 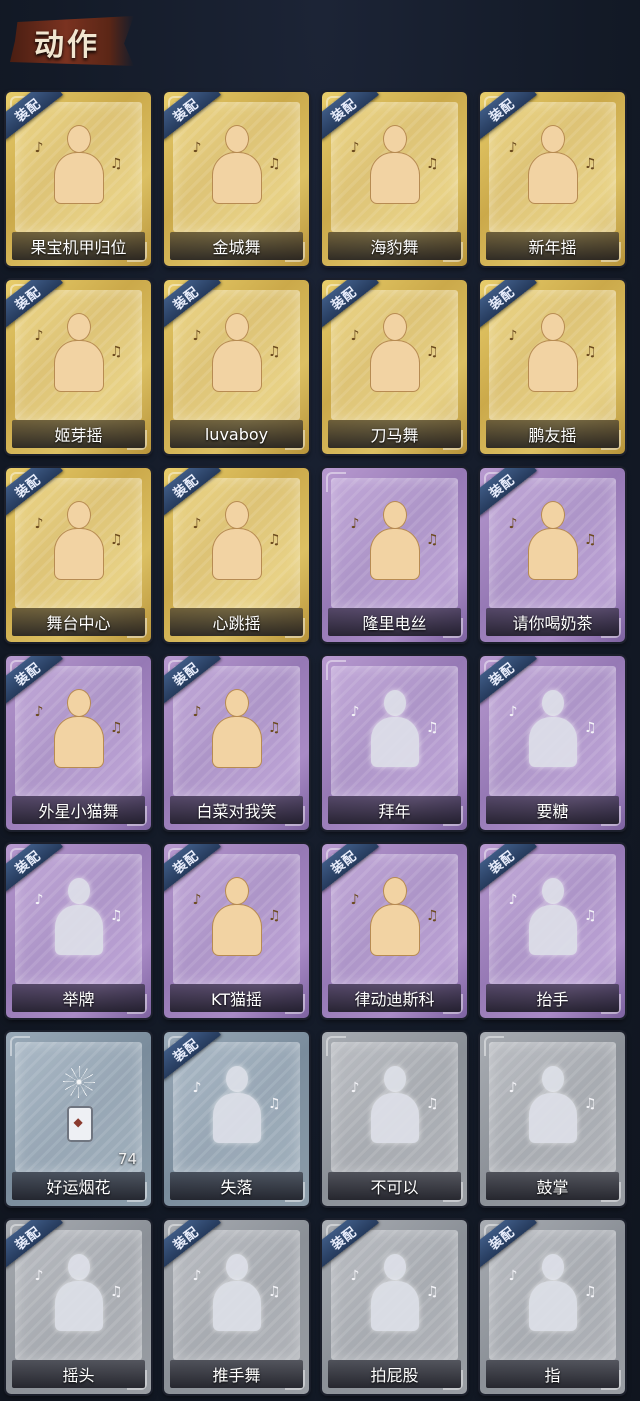 What do you see at coordinates (394, 247) in the screenshot?
I see `emote-name: 海豹舞` at bounding box center [394, 247].